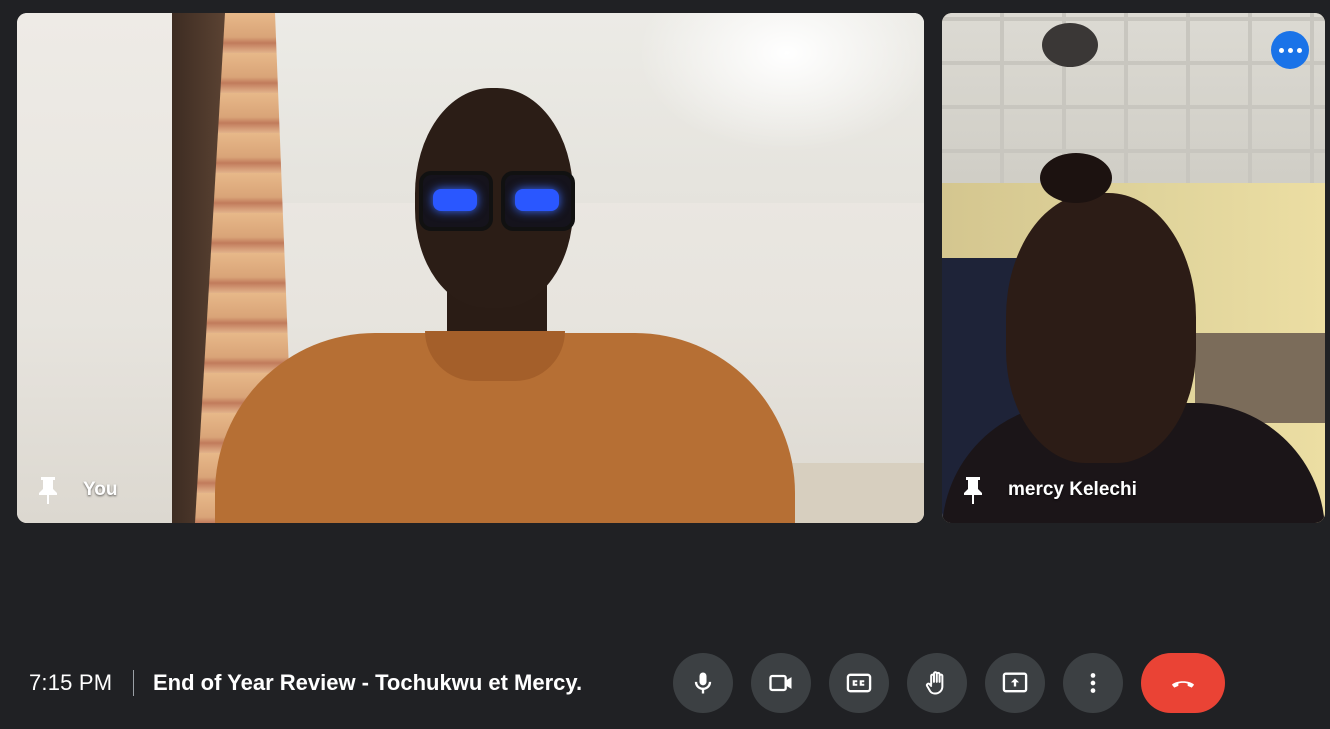 Image resolution: width=1330 pixels, height=729 pixels. I want to click on captions-button, so click(859, 683).